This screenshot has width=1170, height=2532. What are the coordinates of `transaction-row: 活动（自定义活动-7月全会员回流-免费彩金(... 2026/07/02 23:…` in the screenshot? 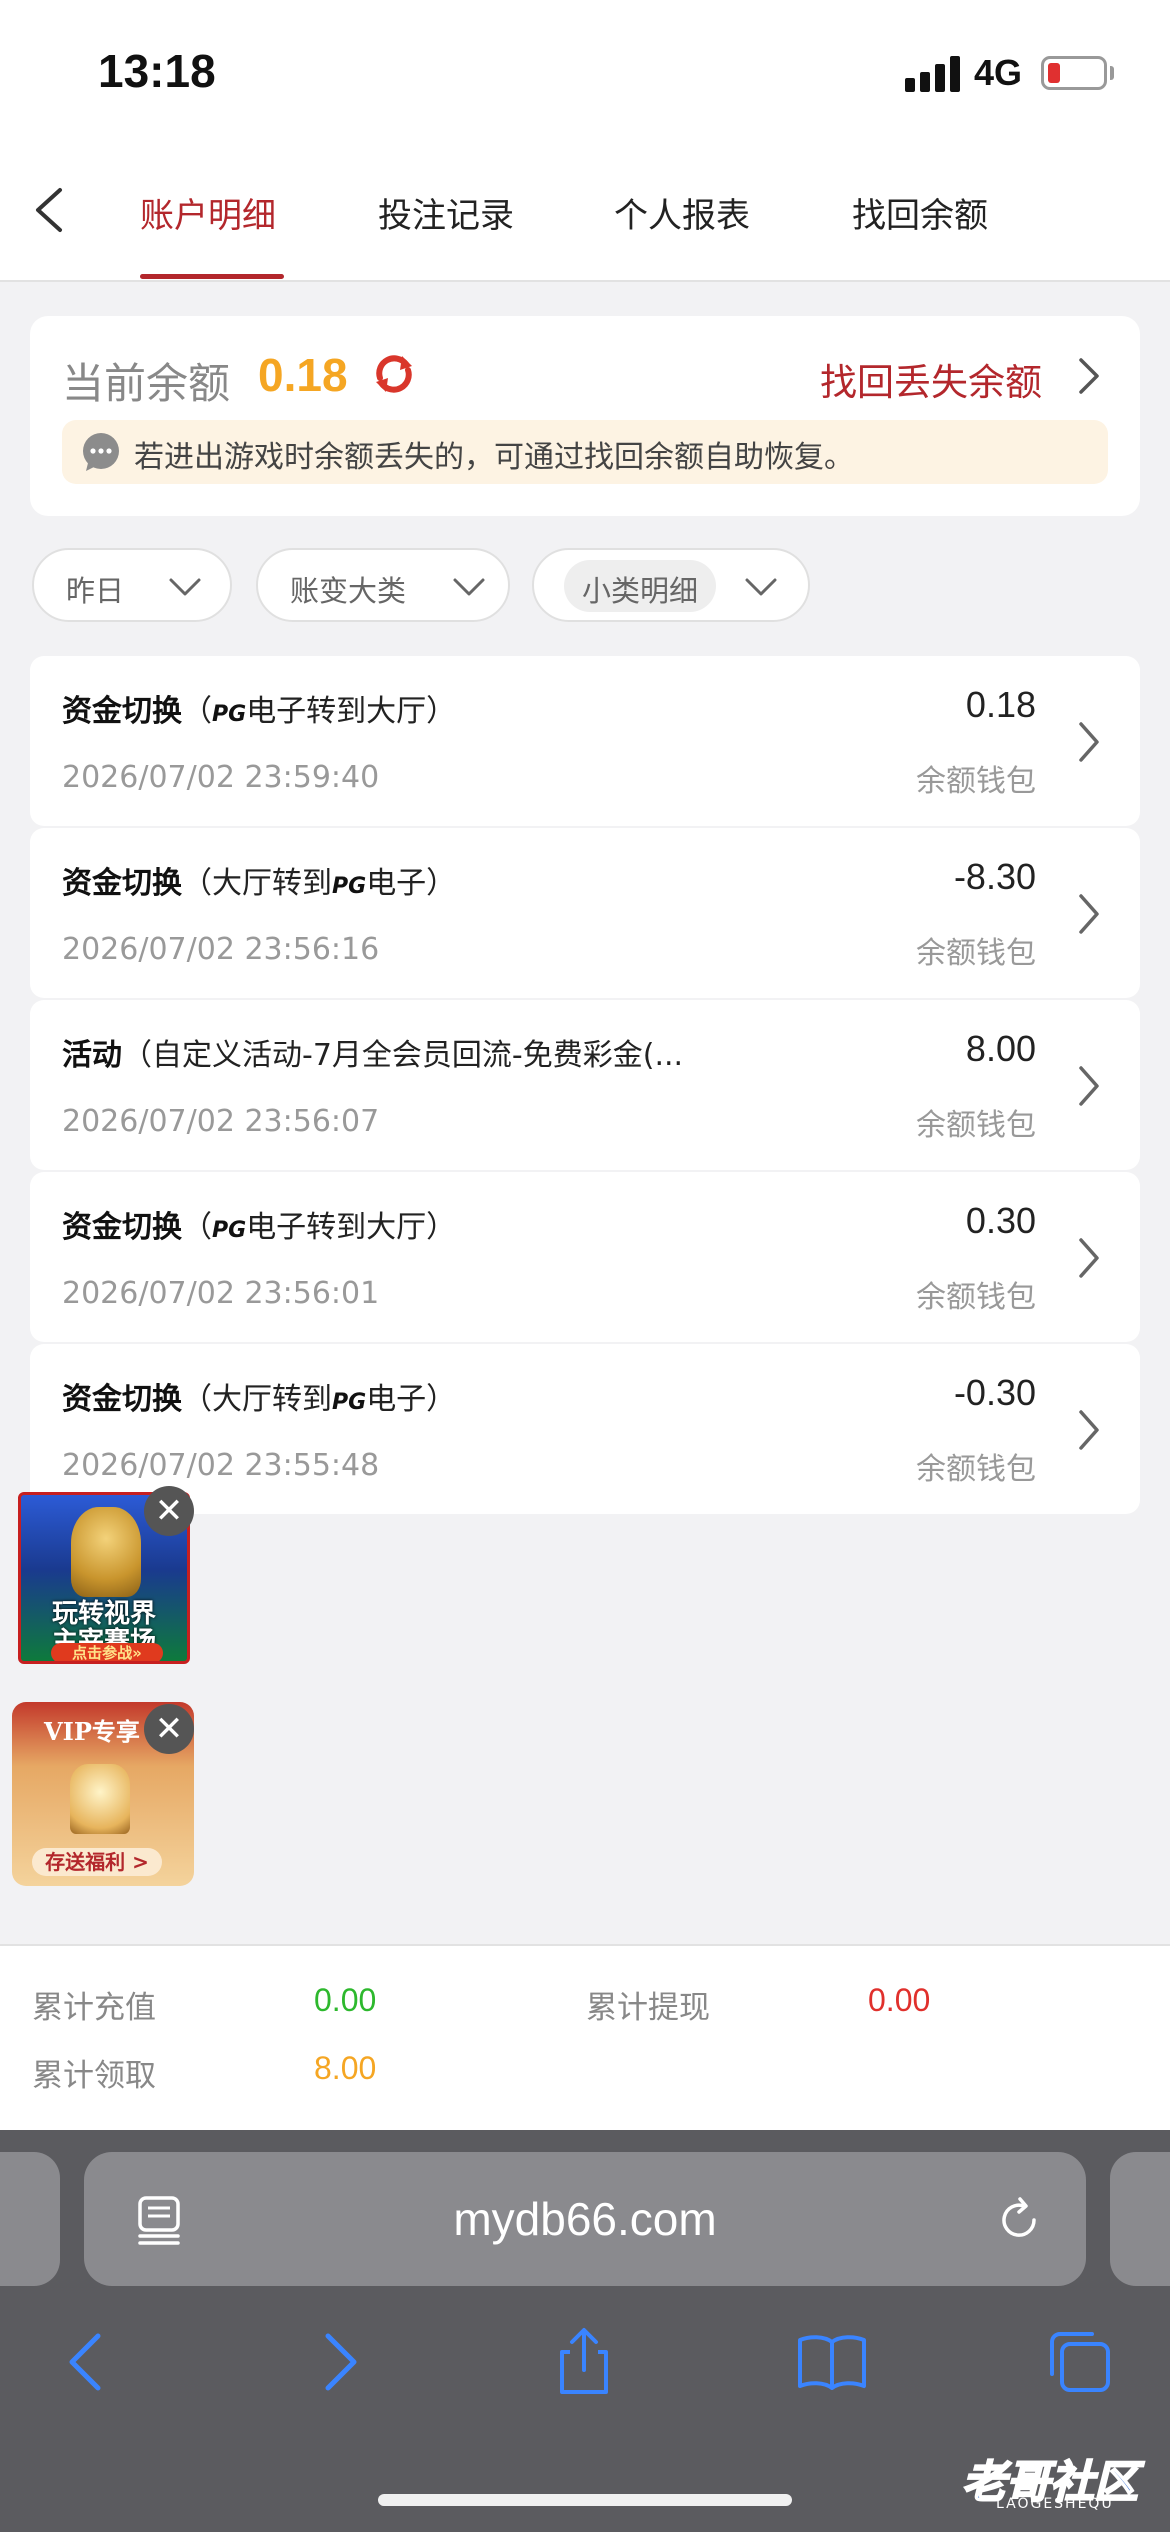 It's located at (585, 1085).